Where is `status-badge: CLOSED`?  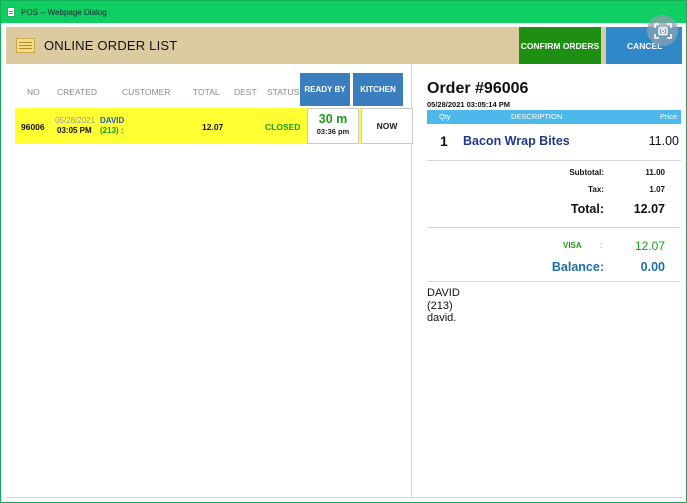 status-badge: CLOSED is located at coordinates (283, 127).